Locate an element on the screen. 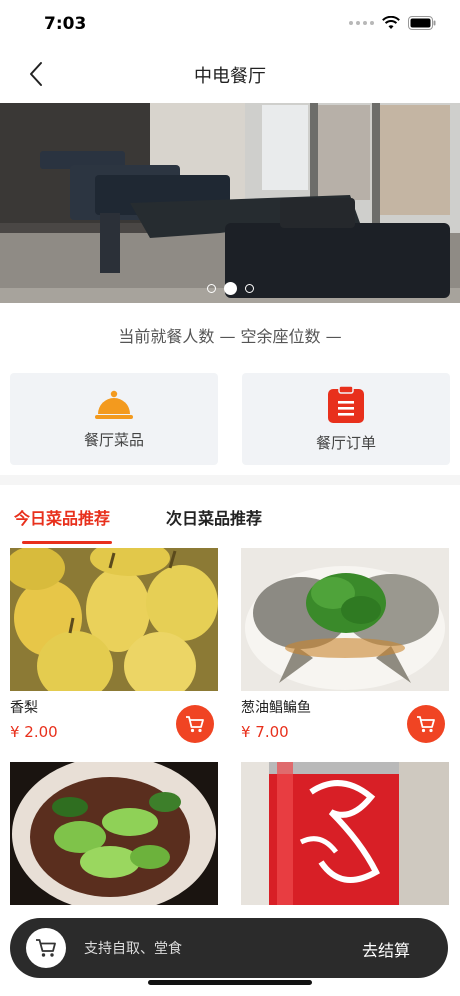 Image resolution: width=460 pixels, height=996 pixels. cloche-icon is located at coordinates (114, 404).